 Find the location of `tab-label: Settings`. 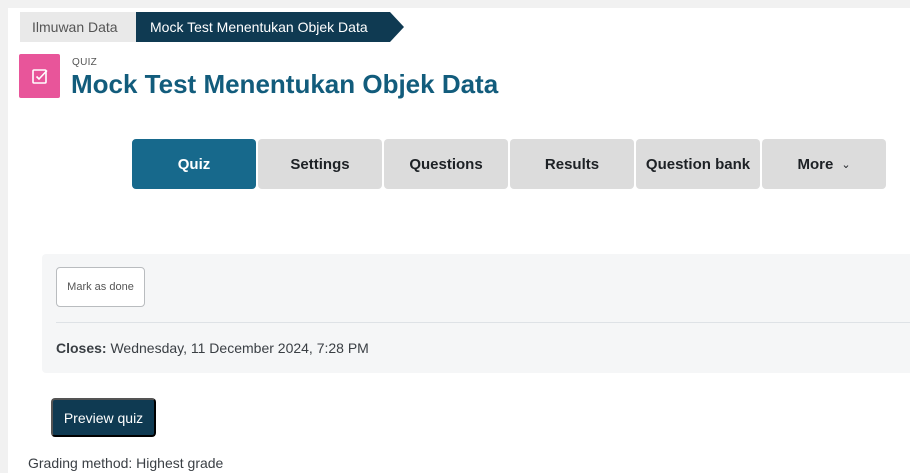

tab-label: Settings is located at coordinates (320, 164).